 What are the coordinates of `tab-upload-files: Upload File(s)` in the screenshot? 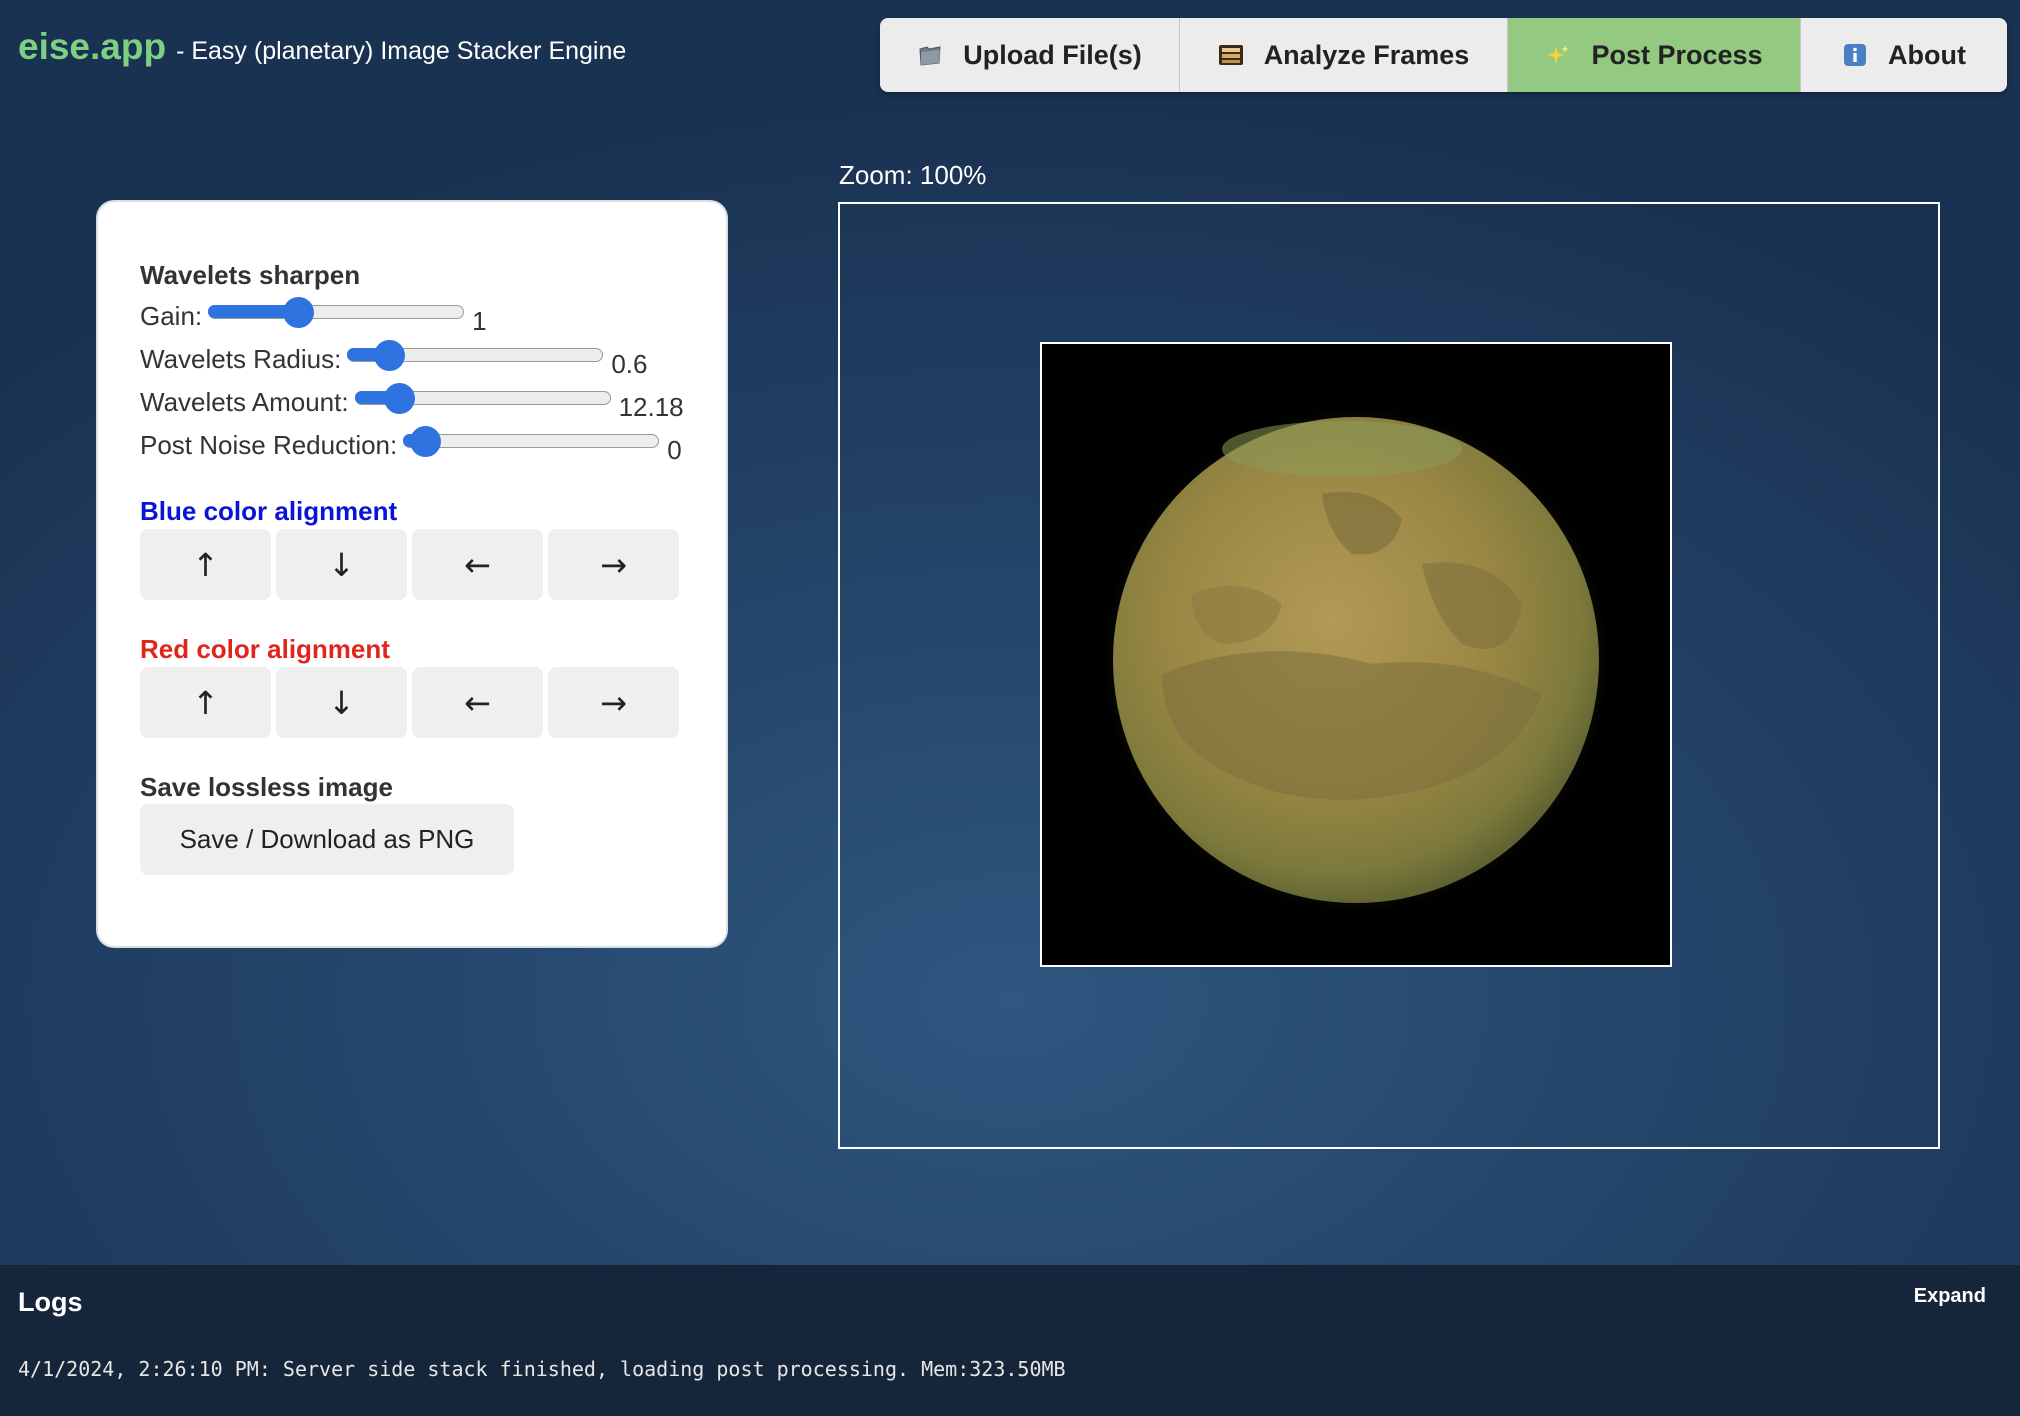 It's located at (1030, 55).